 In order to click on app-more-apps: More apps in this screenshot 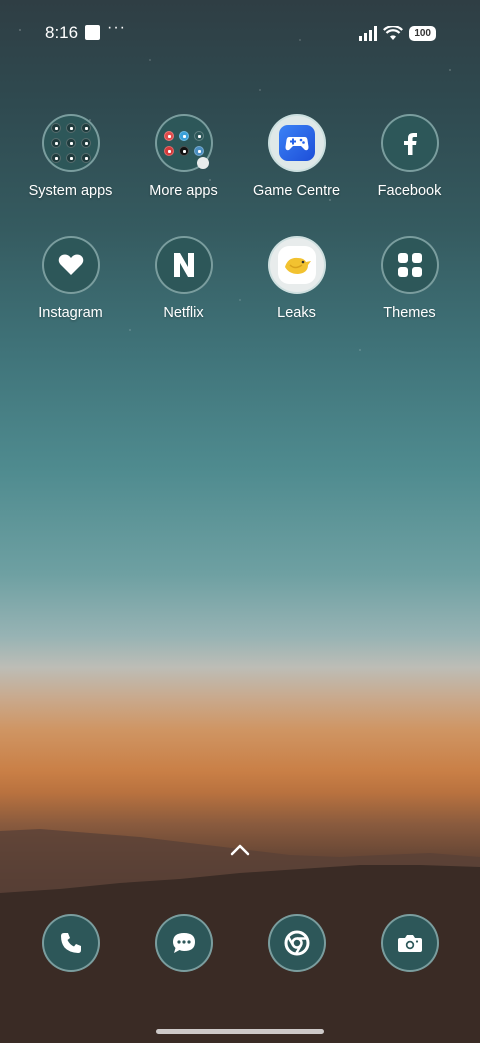, I will do `click(183, 156)`.